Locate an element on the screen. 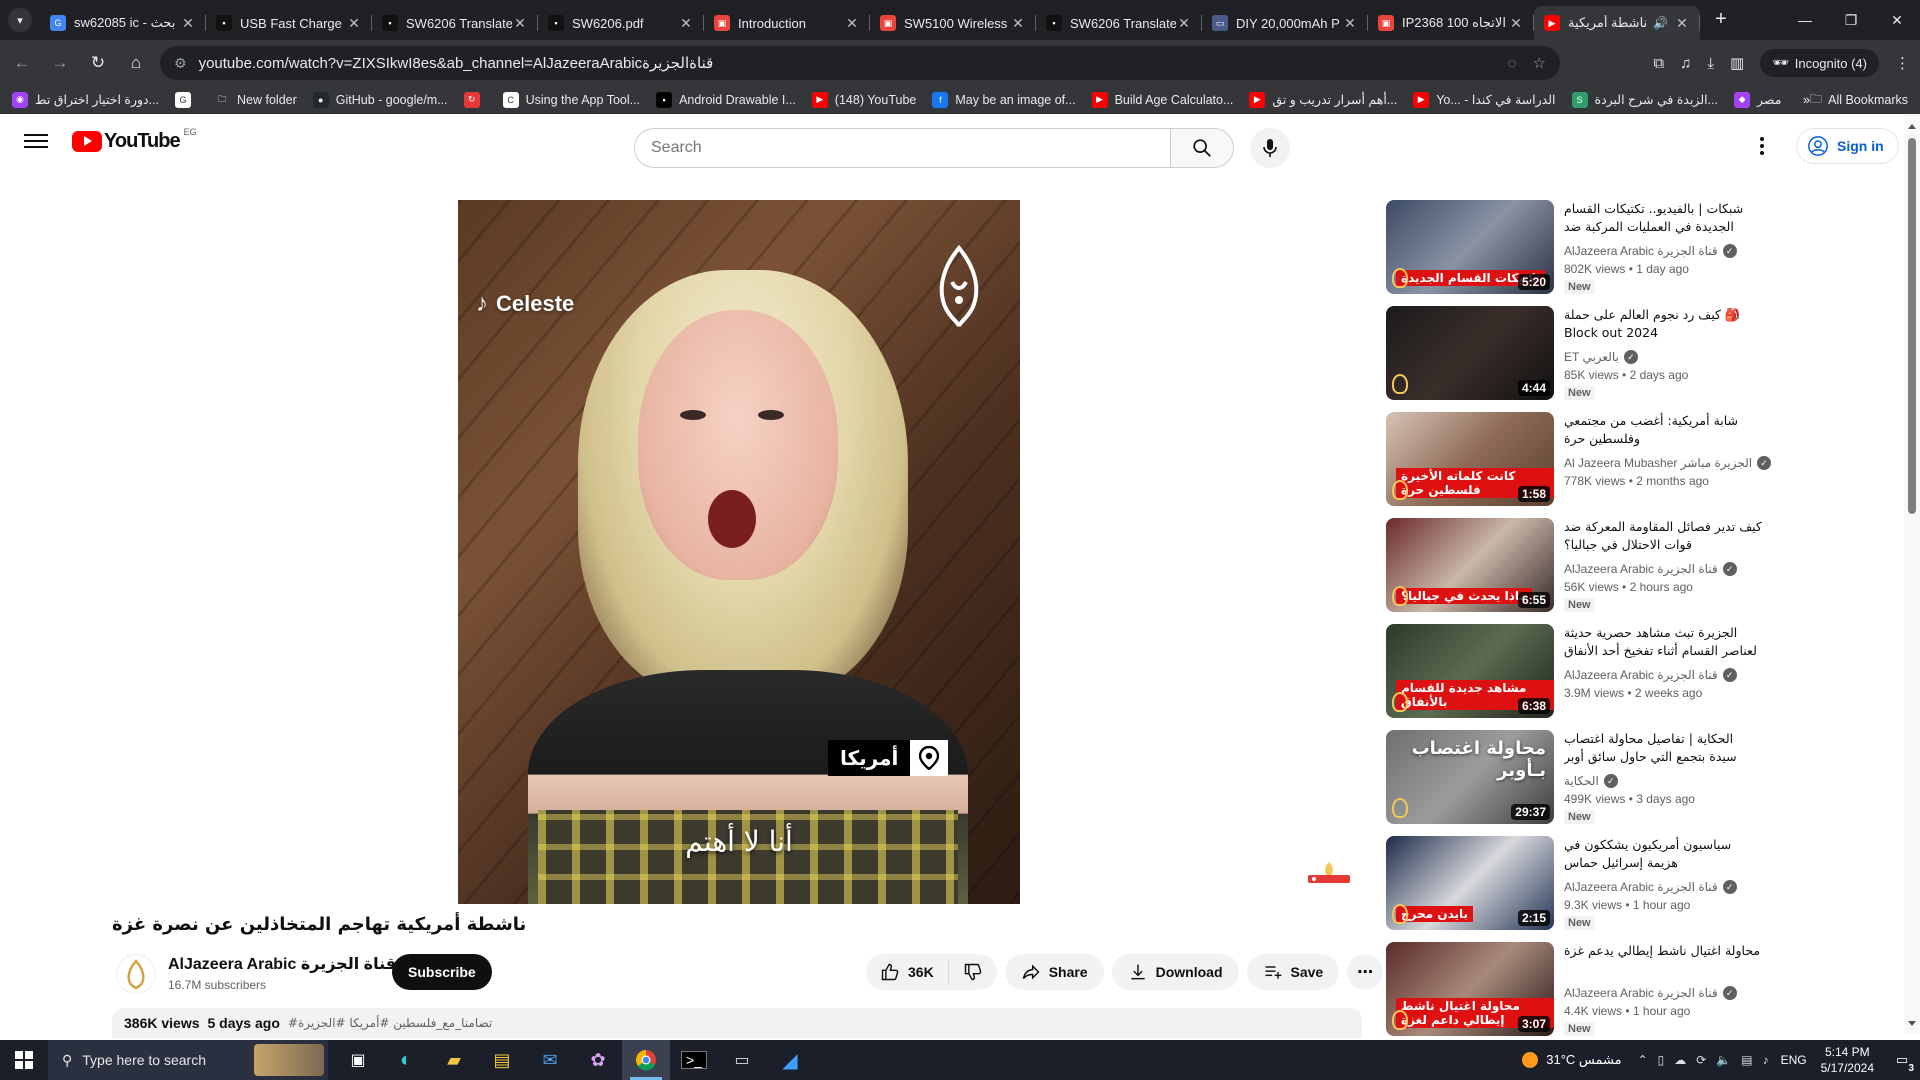  chrome-menu-icon: ⋮ is located at coordinates (1902, 63).